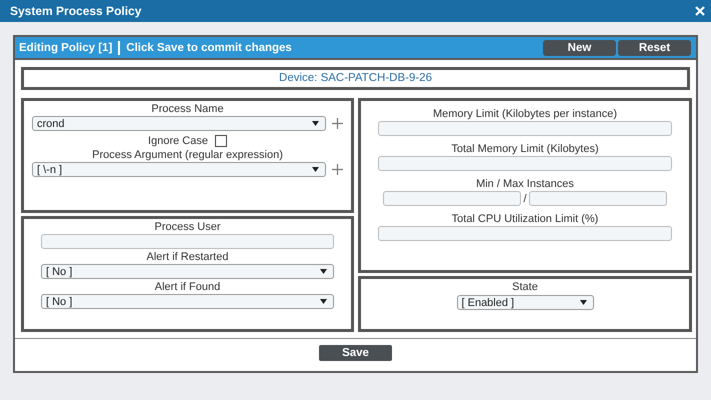  I want to click on panel-title: Editing Policy [1], so click(65, 48).